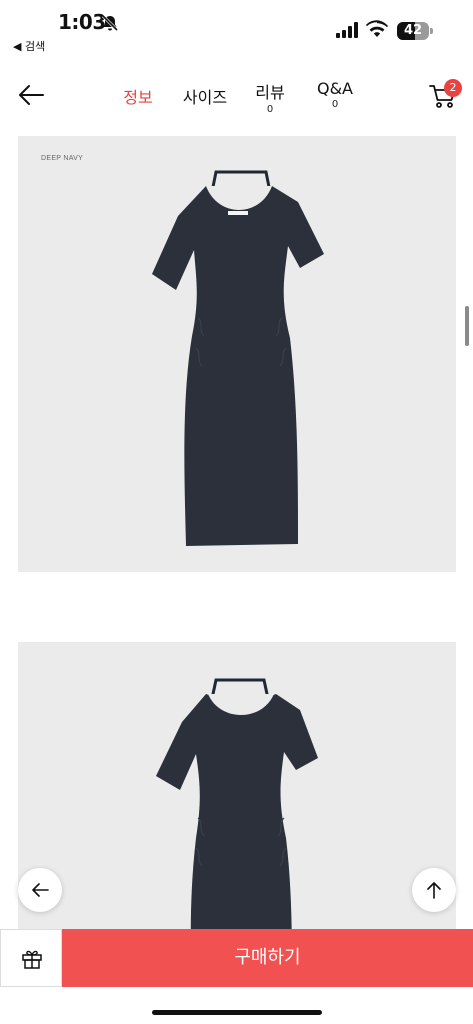 The image size is (473, 1024). I want to click on gift-icon, so click(32, 959).